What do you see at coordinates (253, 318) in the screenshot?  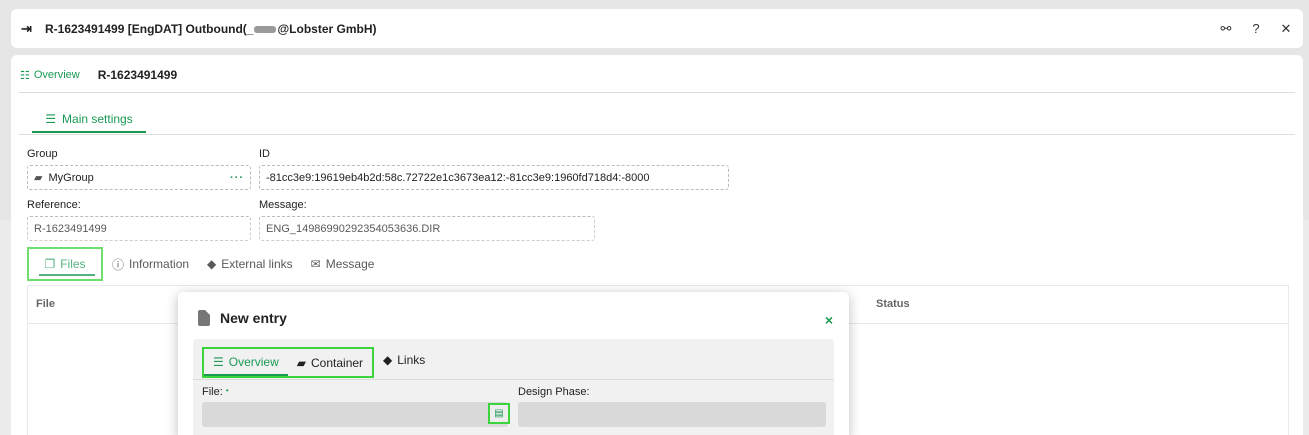 I see `dialog-title: New entry` at bounding box center [253, 318].